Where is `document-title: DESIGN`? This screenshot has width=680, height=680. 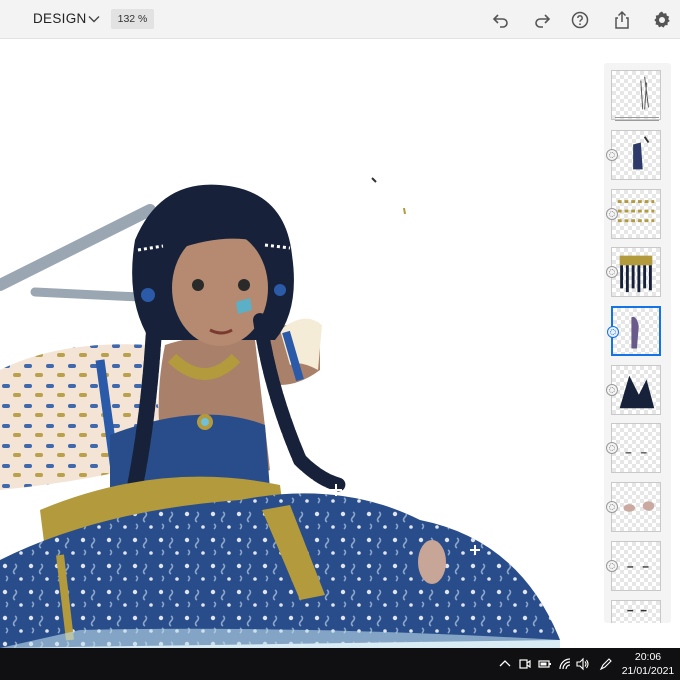 document-title: DESIGN is located at coordinates (60, 18).